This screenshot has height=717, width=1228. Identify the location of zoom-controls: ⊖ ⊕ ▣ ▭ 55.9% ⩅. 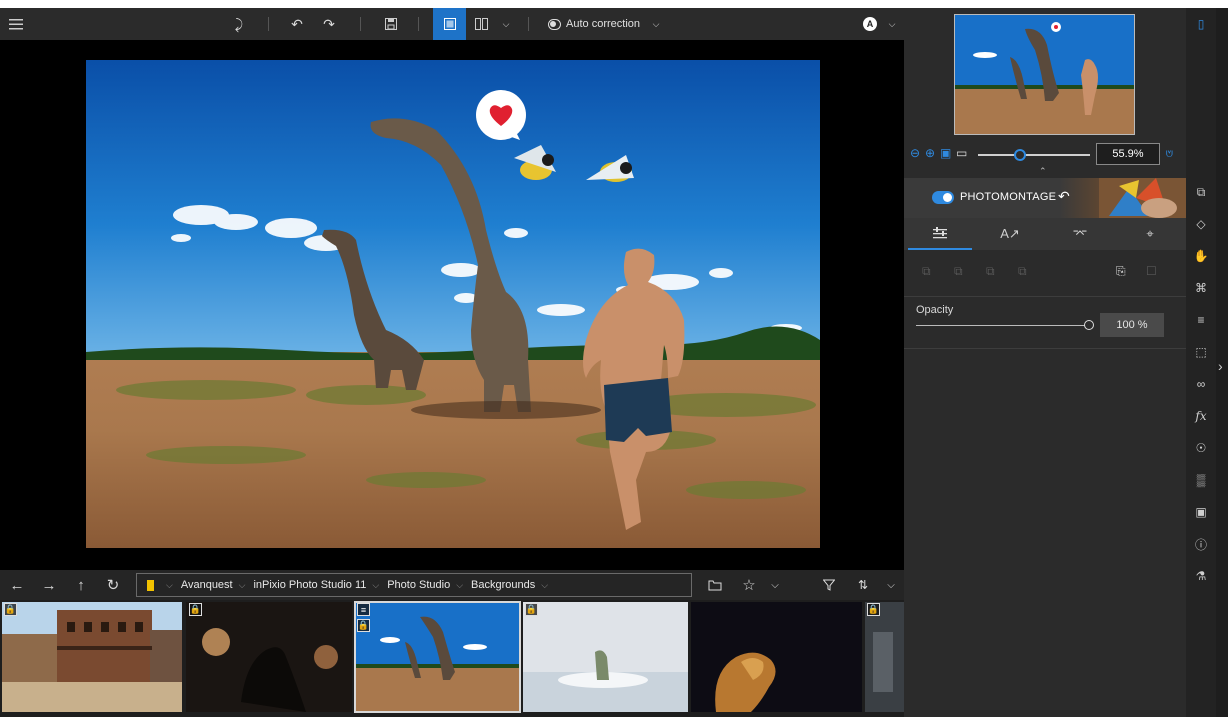
(1045, 154).